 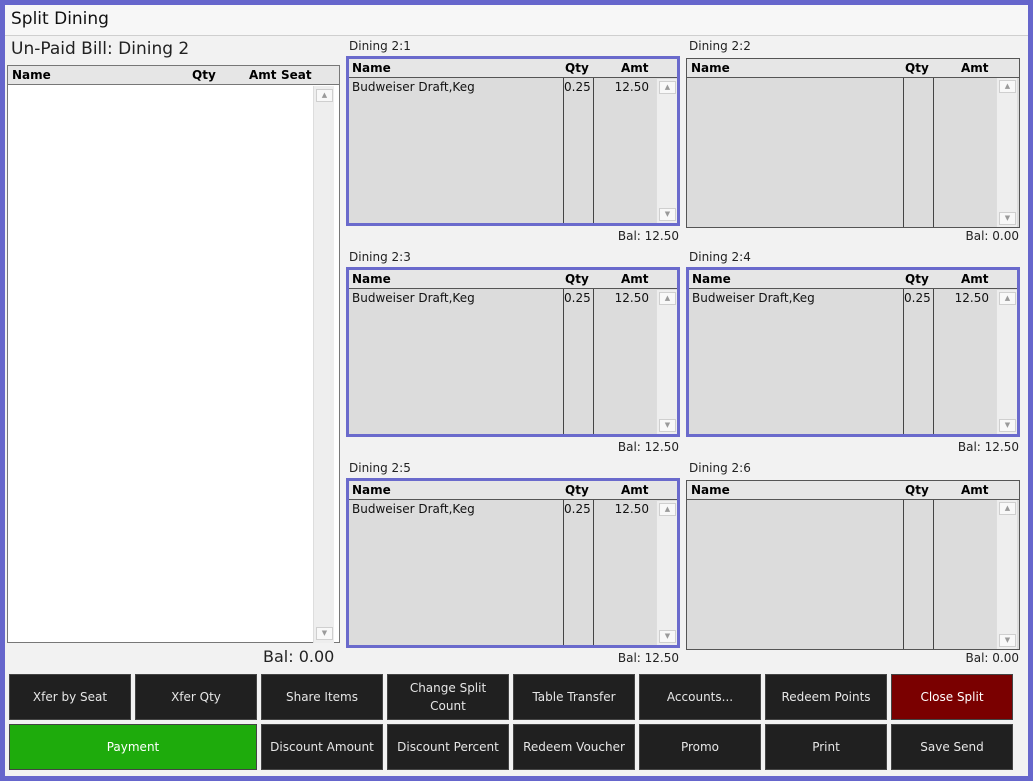 I want to click on split-label: Dining 2:6, so click(x=720, y=468).